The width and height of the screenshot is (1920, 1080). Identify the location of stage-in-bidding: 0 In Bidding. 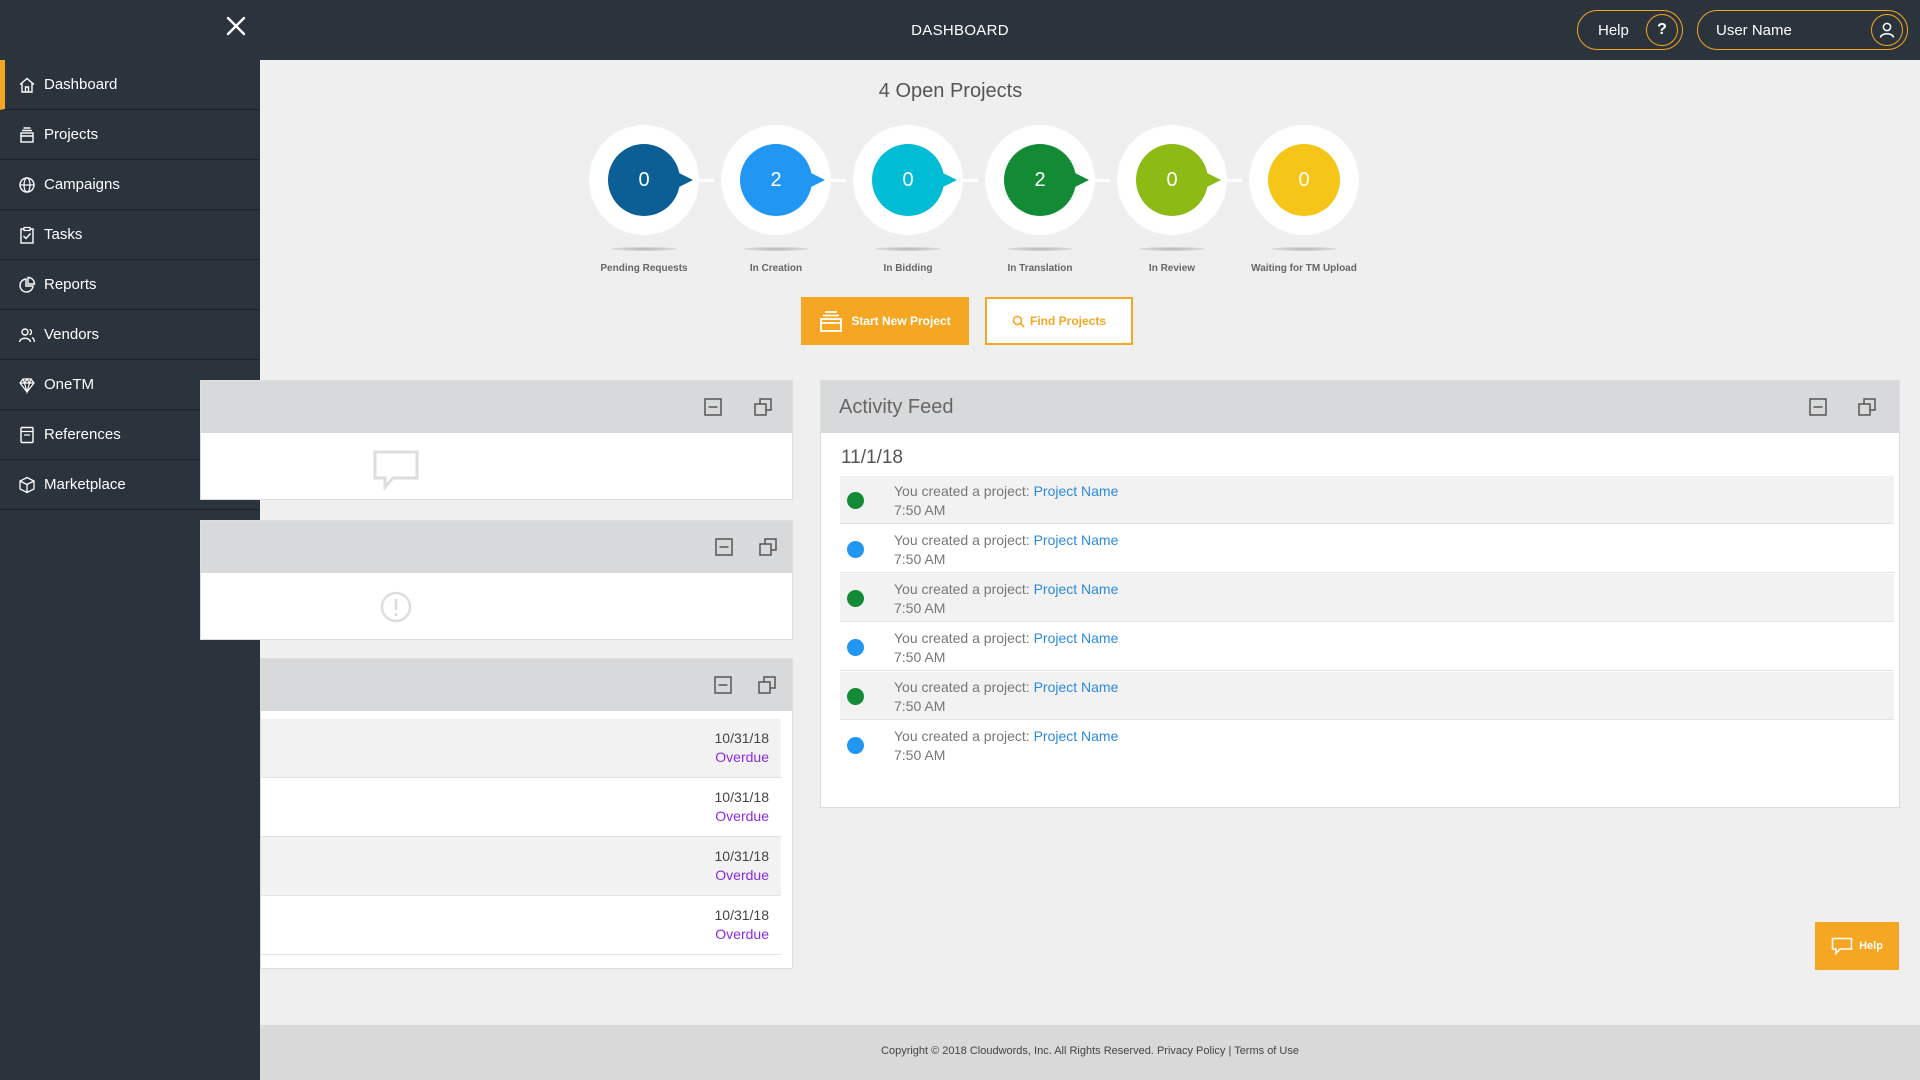
(908, 199).